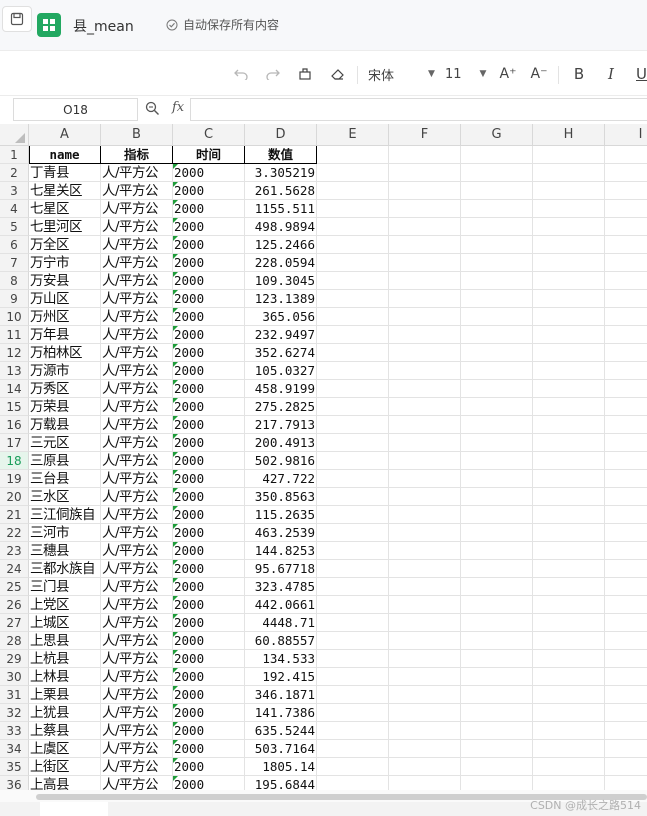 This screenshot has height=816, width=647. I want to click on column-header-e: E, so click(353, 135).